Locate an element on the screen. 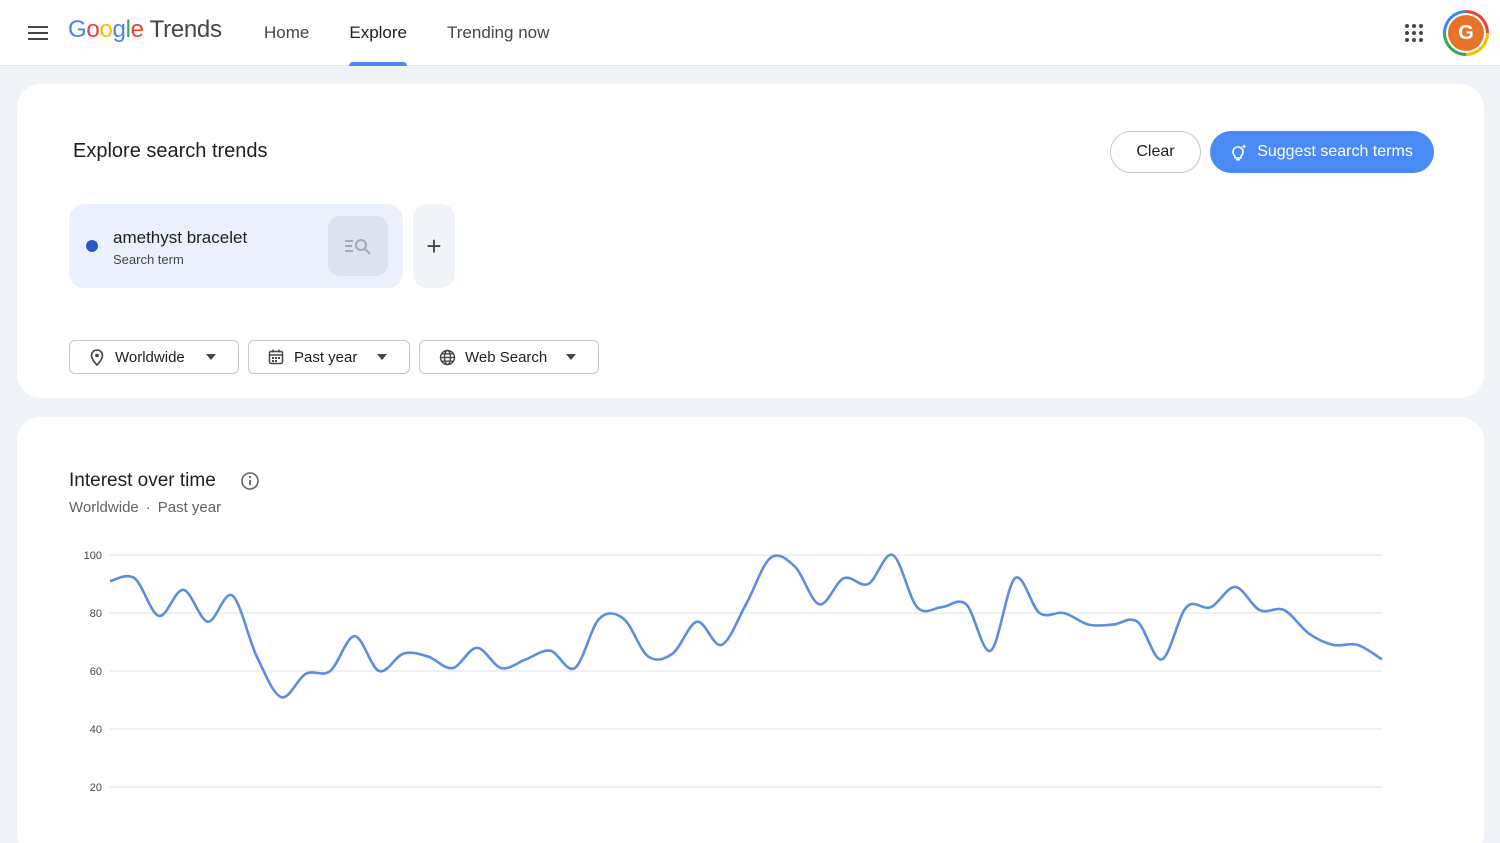  calendar-icon is located at coordinates (276, 357).